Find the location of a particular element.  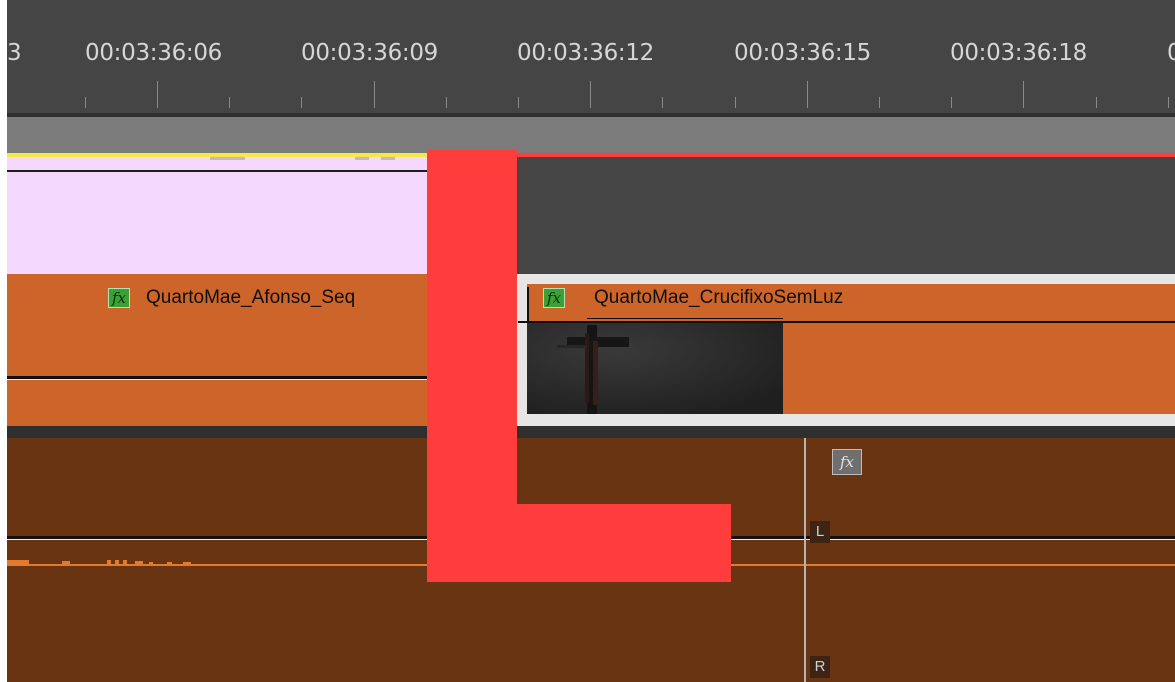

clip-start-marker is located at coordinates (528, 304).